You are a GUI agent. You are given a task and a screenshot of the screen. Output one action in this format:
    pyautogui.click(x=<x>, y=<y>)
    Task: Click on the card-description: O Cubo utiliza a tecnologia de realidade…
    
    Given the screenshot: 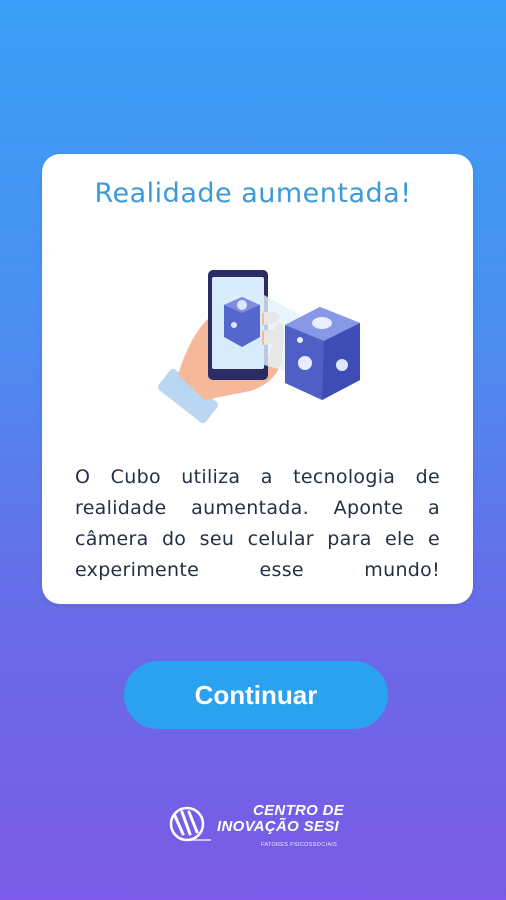 What is the action you would take?
    pyautogui.click(x=257, y=523)
    